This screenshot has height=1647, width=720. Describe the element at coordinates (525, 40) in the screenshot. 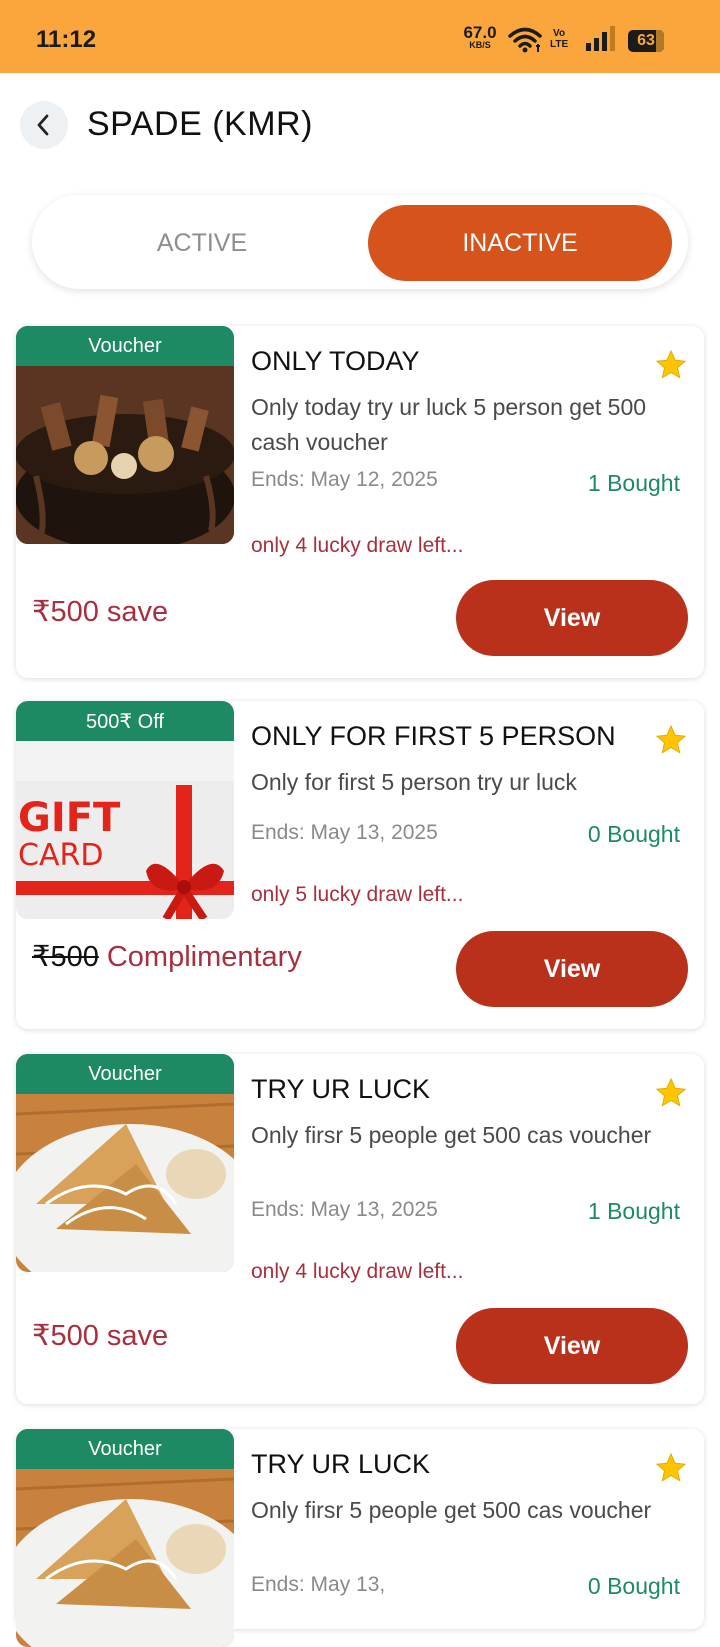

I see `wifi-icon` at that location.